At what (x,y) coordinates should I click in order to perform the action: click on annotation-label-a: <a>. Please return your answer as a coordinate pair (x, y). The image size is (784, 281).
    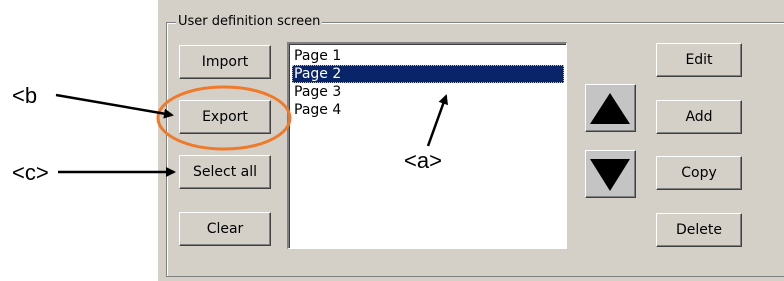
    Looking at the image, I should click on (423, 160).